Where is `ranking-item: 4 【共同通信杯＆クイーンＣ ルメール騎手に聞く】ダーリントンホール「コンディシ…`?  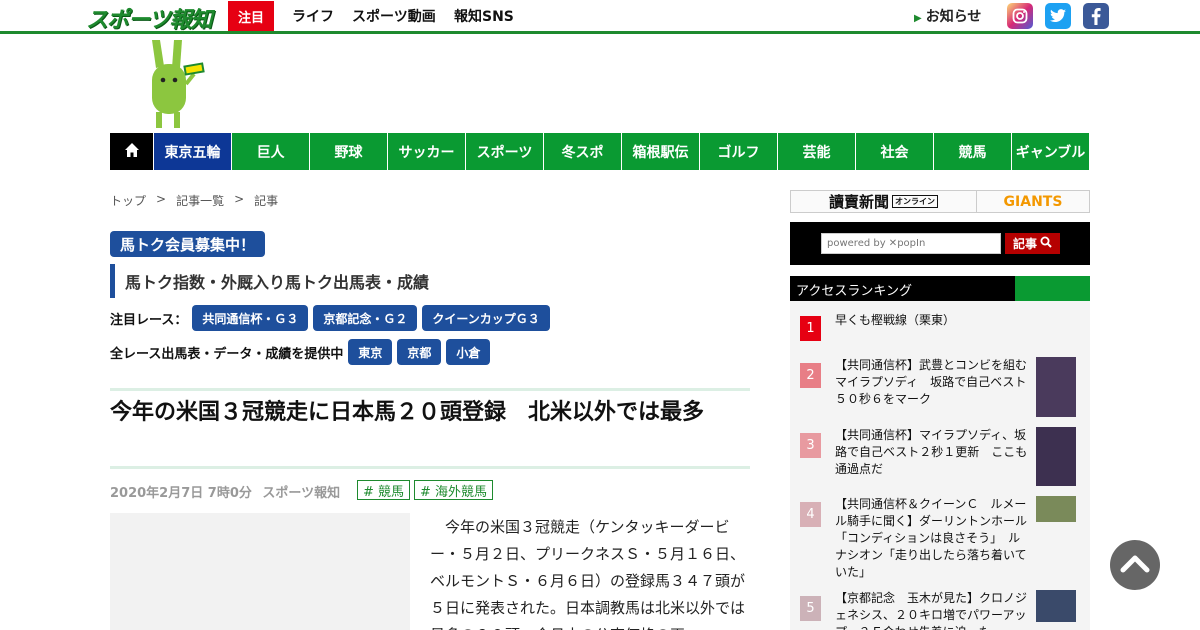
ranking-item: 4 【共同通信杯＆クイーンＣ ルメール騎手に聞く】ダーリントンホール「コンディシ… is located at coordinates (941, 538).